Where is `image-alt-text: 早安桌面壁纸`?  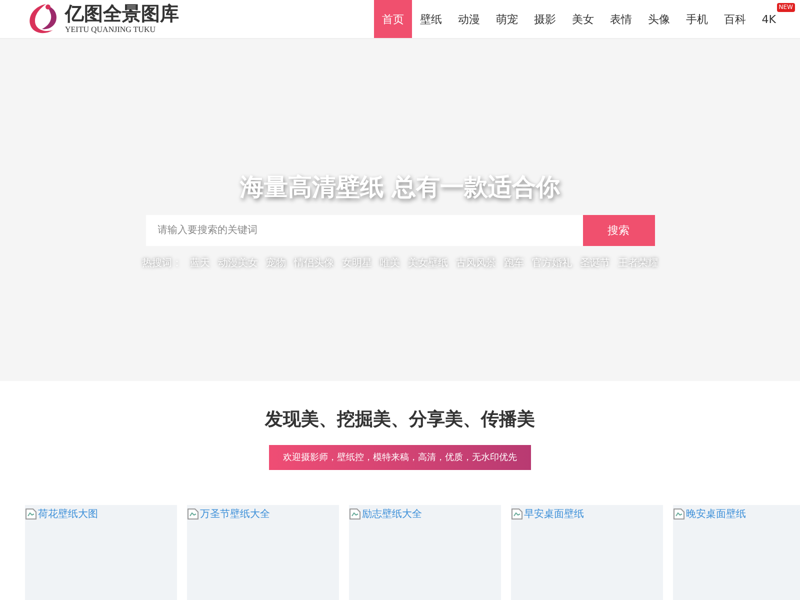
image-alt-text: 早安桌面壁纸 is located at coordinates (554, 514).